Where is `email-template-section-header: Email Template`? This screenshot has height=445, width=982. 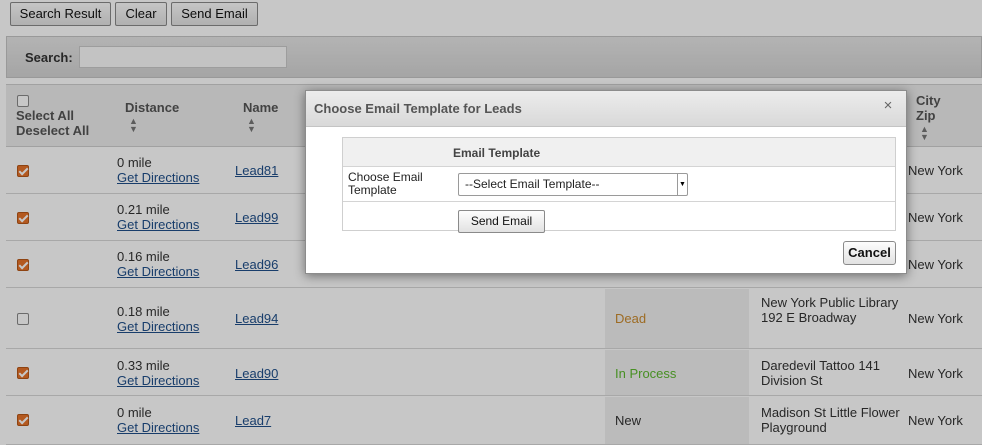 email-template-section-header: Email Template is located at coordinates (619, 152).